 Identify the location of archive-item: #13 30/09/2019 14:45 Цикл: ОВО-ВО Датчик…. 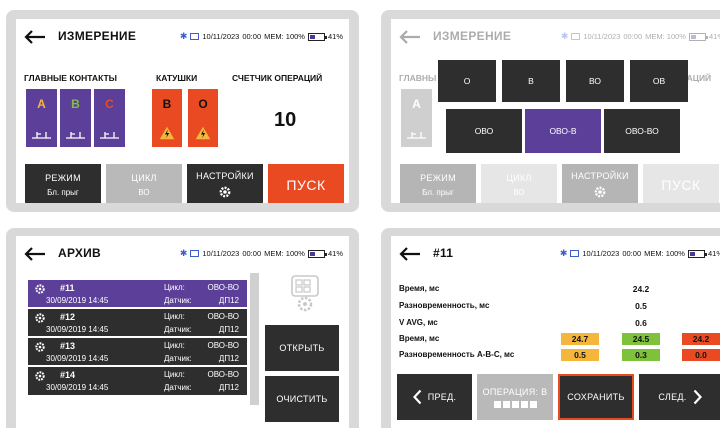
(137, 352).